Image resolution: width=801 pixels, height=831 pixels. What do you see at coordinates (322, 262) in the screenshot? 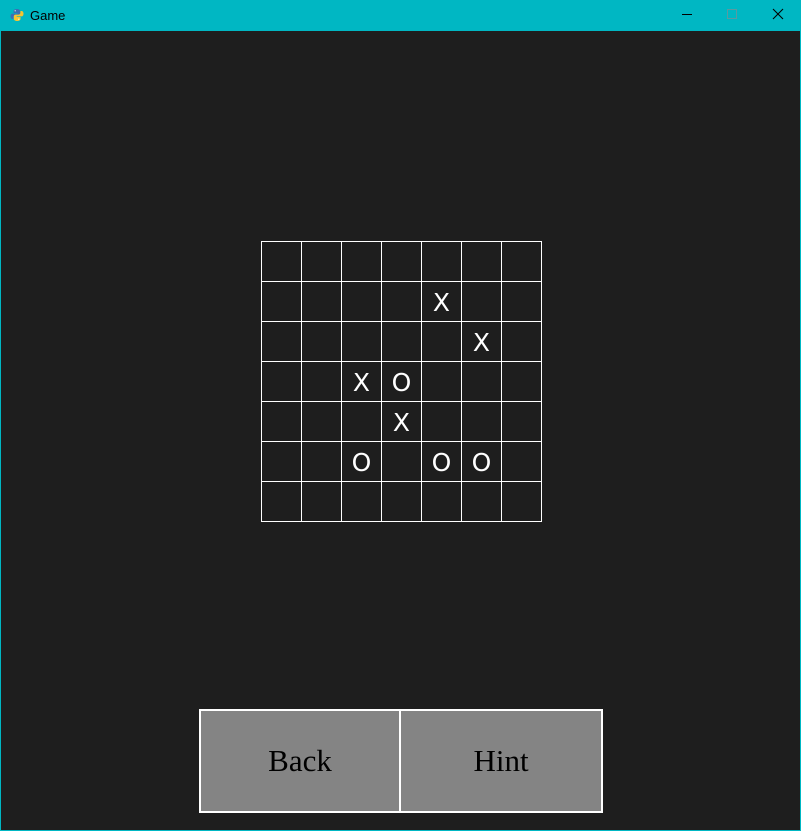
I see `board-cell-r0-c1` at bounding box center [322, 262].